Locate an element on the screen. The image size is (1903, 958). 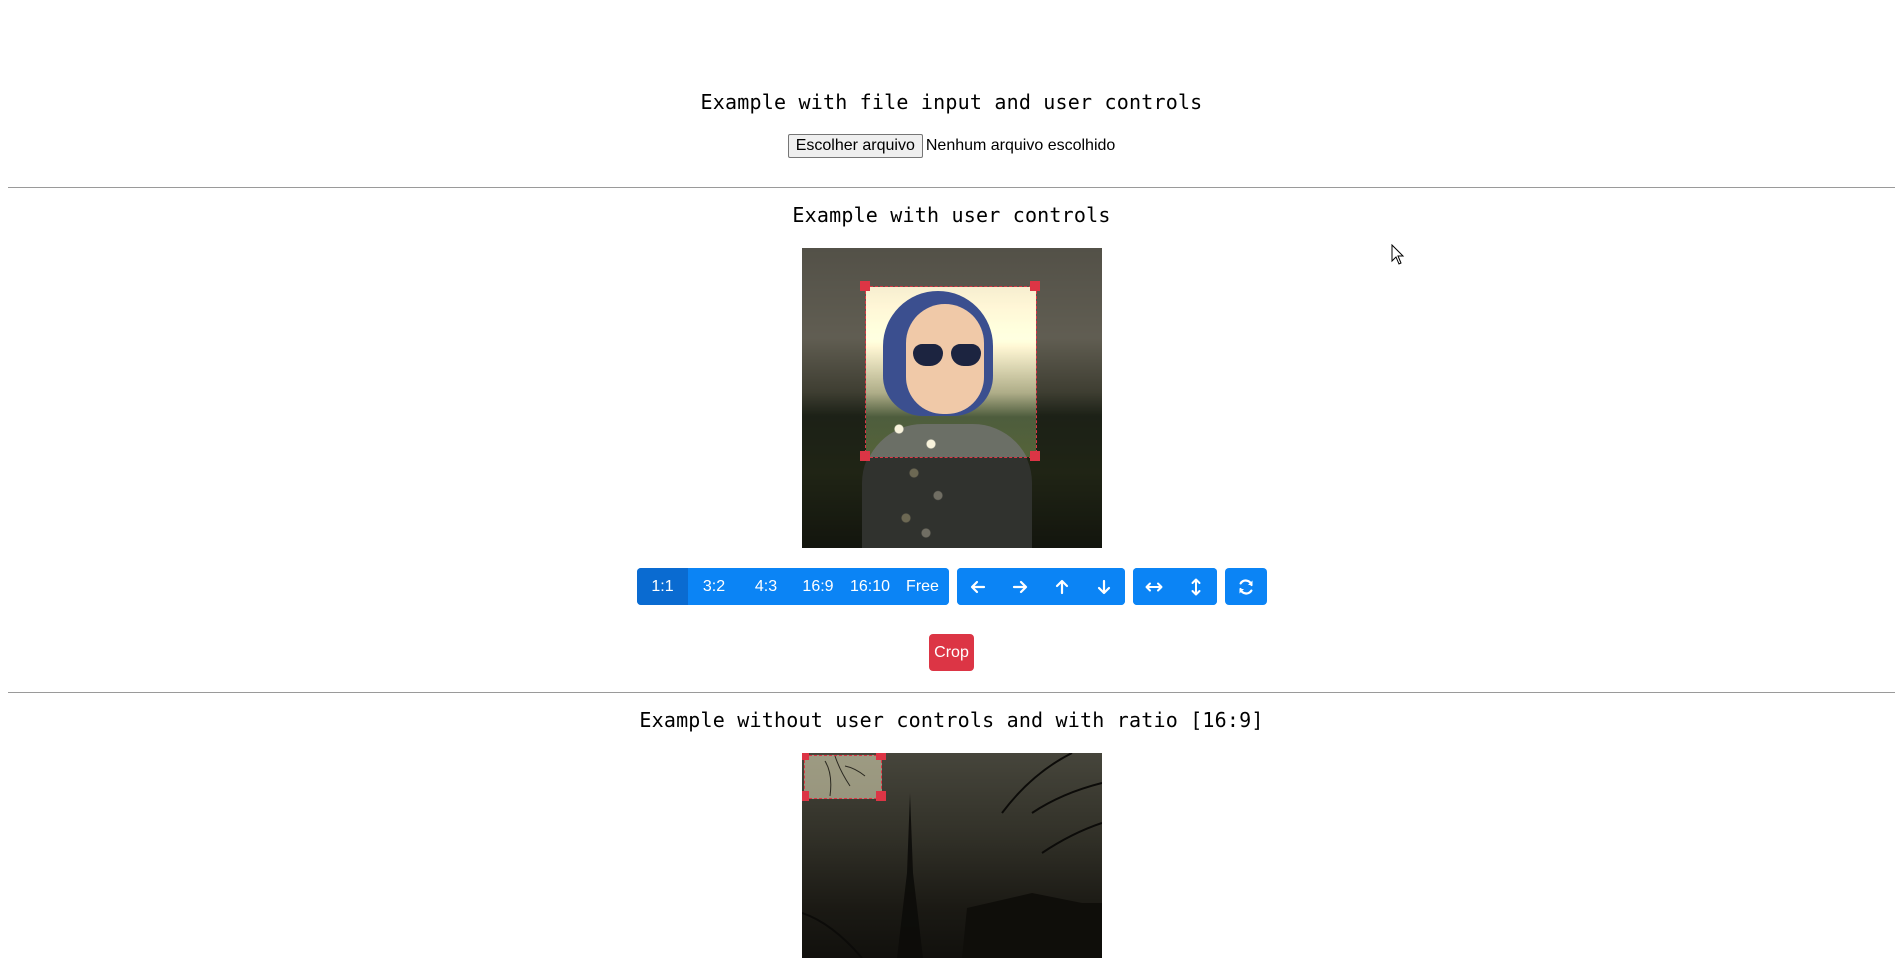
ratio-16-10-button: 16:10 is located at coordinates (870, 586).